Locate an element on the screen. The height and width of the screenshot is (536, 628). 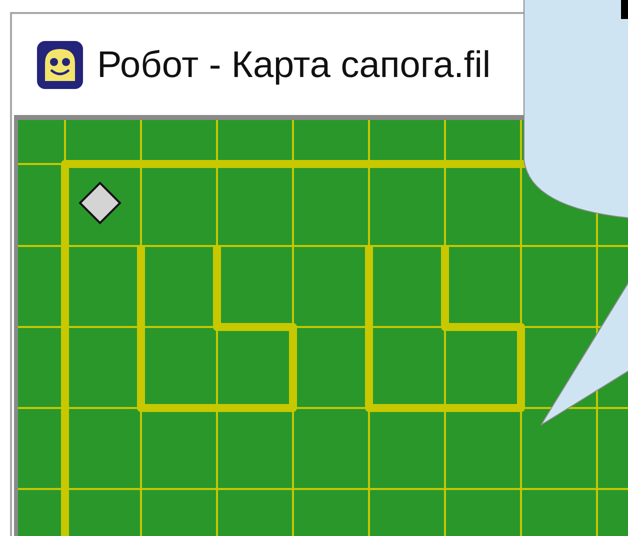
diamond-marker-icon is located at coordinates (100, 203).